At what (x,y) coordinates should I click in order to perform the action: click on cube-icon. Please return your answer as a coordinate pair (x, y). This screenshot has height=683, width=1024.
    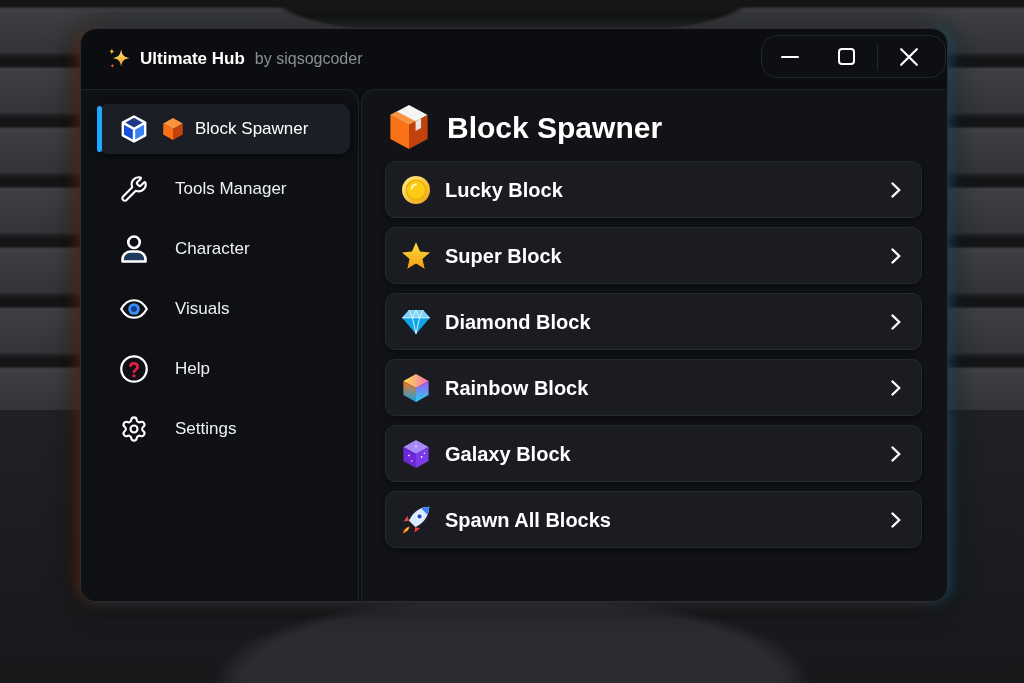
    Looking at the image, I should click on (134, 129).